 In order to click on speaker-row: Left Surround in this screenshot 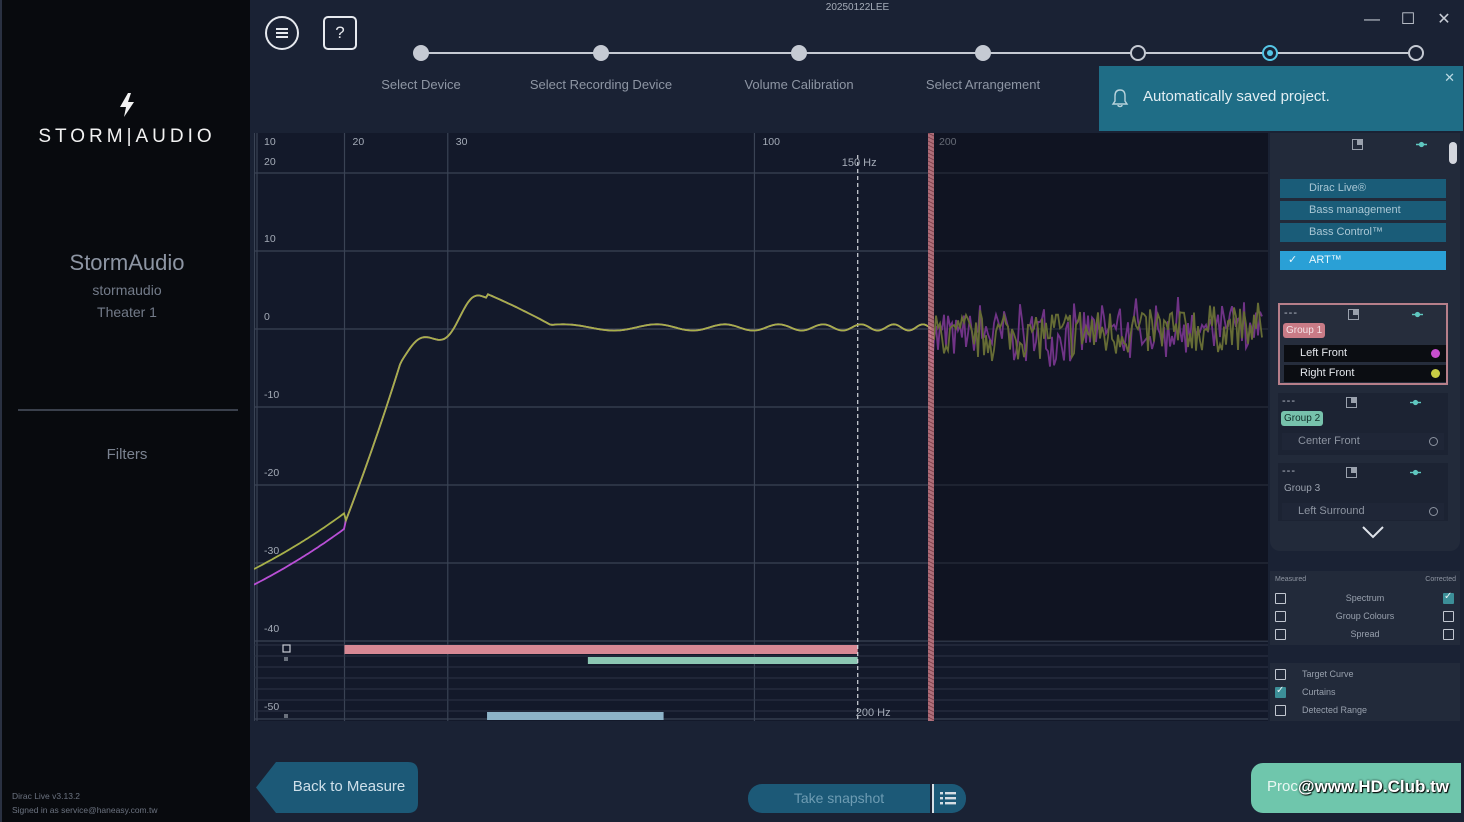, I will do `click(1363, 511)`.